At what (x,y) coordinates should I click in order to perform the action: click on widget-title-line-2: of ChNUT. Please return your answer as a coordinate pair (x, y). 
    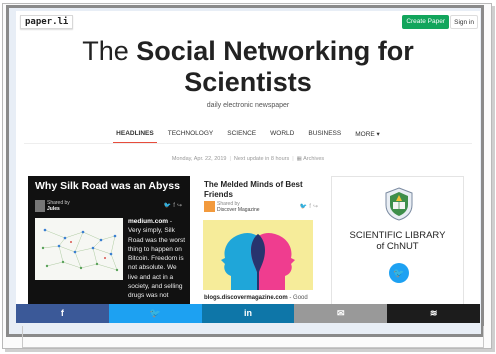
    Looking at the image, I should click on (397, 246).